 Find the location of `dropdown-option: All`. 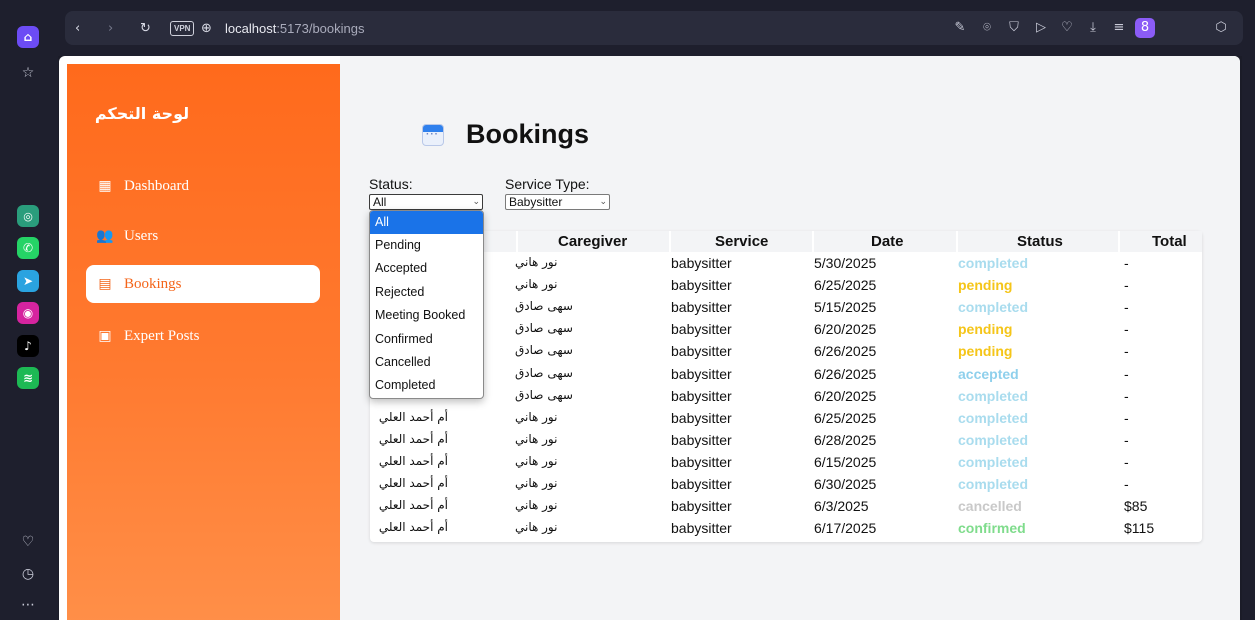

dropdown-option: All is located at coordinates (426, 222).